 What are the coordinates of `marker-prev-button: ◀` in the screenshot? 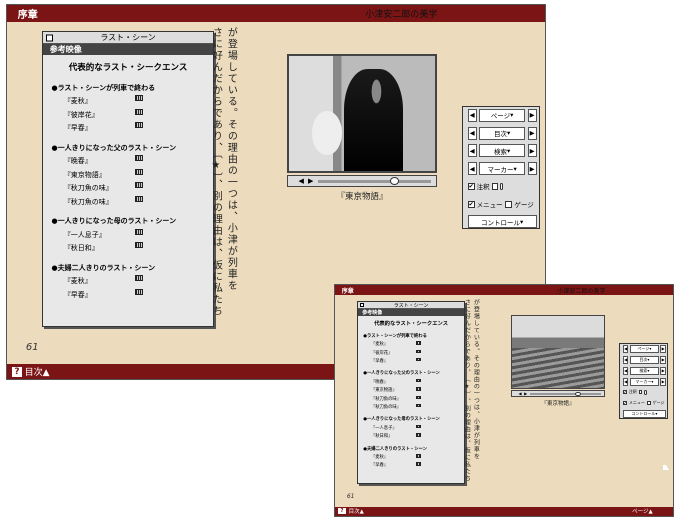 It's located at (625, 381).